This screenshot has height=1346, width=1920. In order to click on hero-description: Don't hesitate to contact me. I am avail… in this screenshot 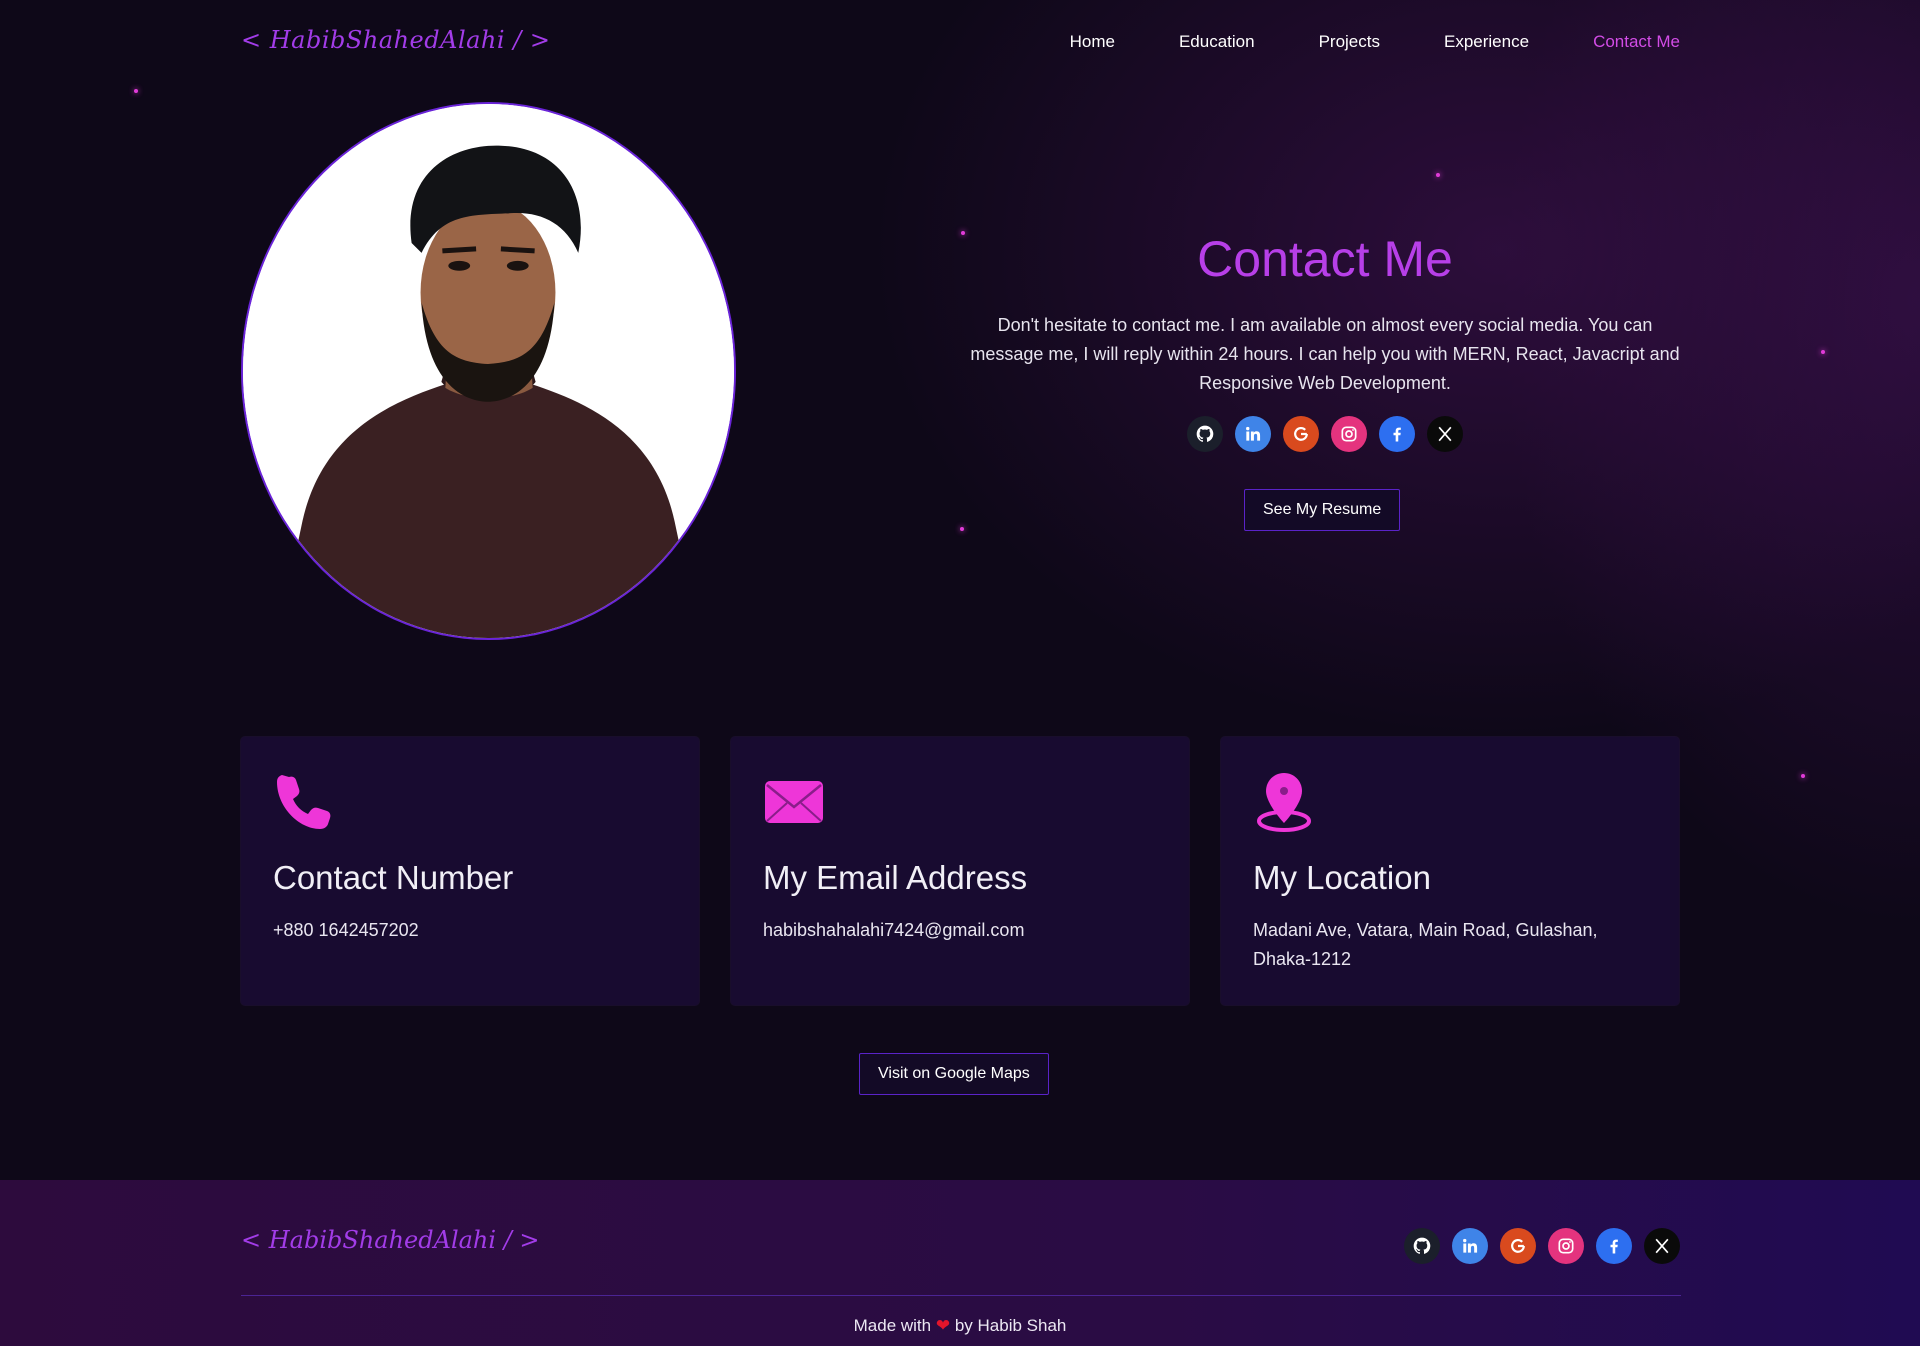, I will do `click(1325, 354)`.